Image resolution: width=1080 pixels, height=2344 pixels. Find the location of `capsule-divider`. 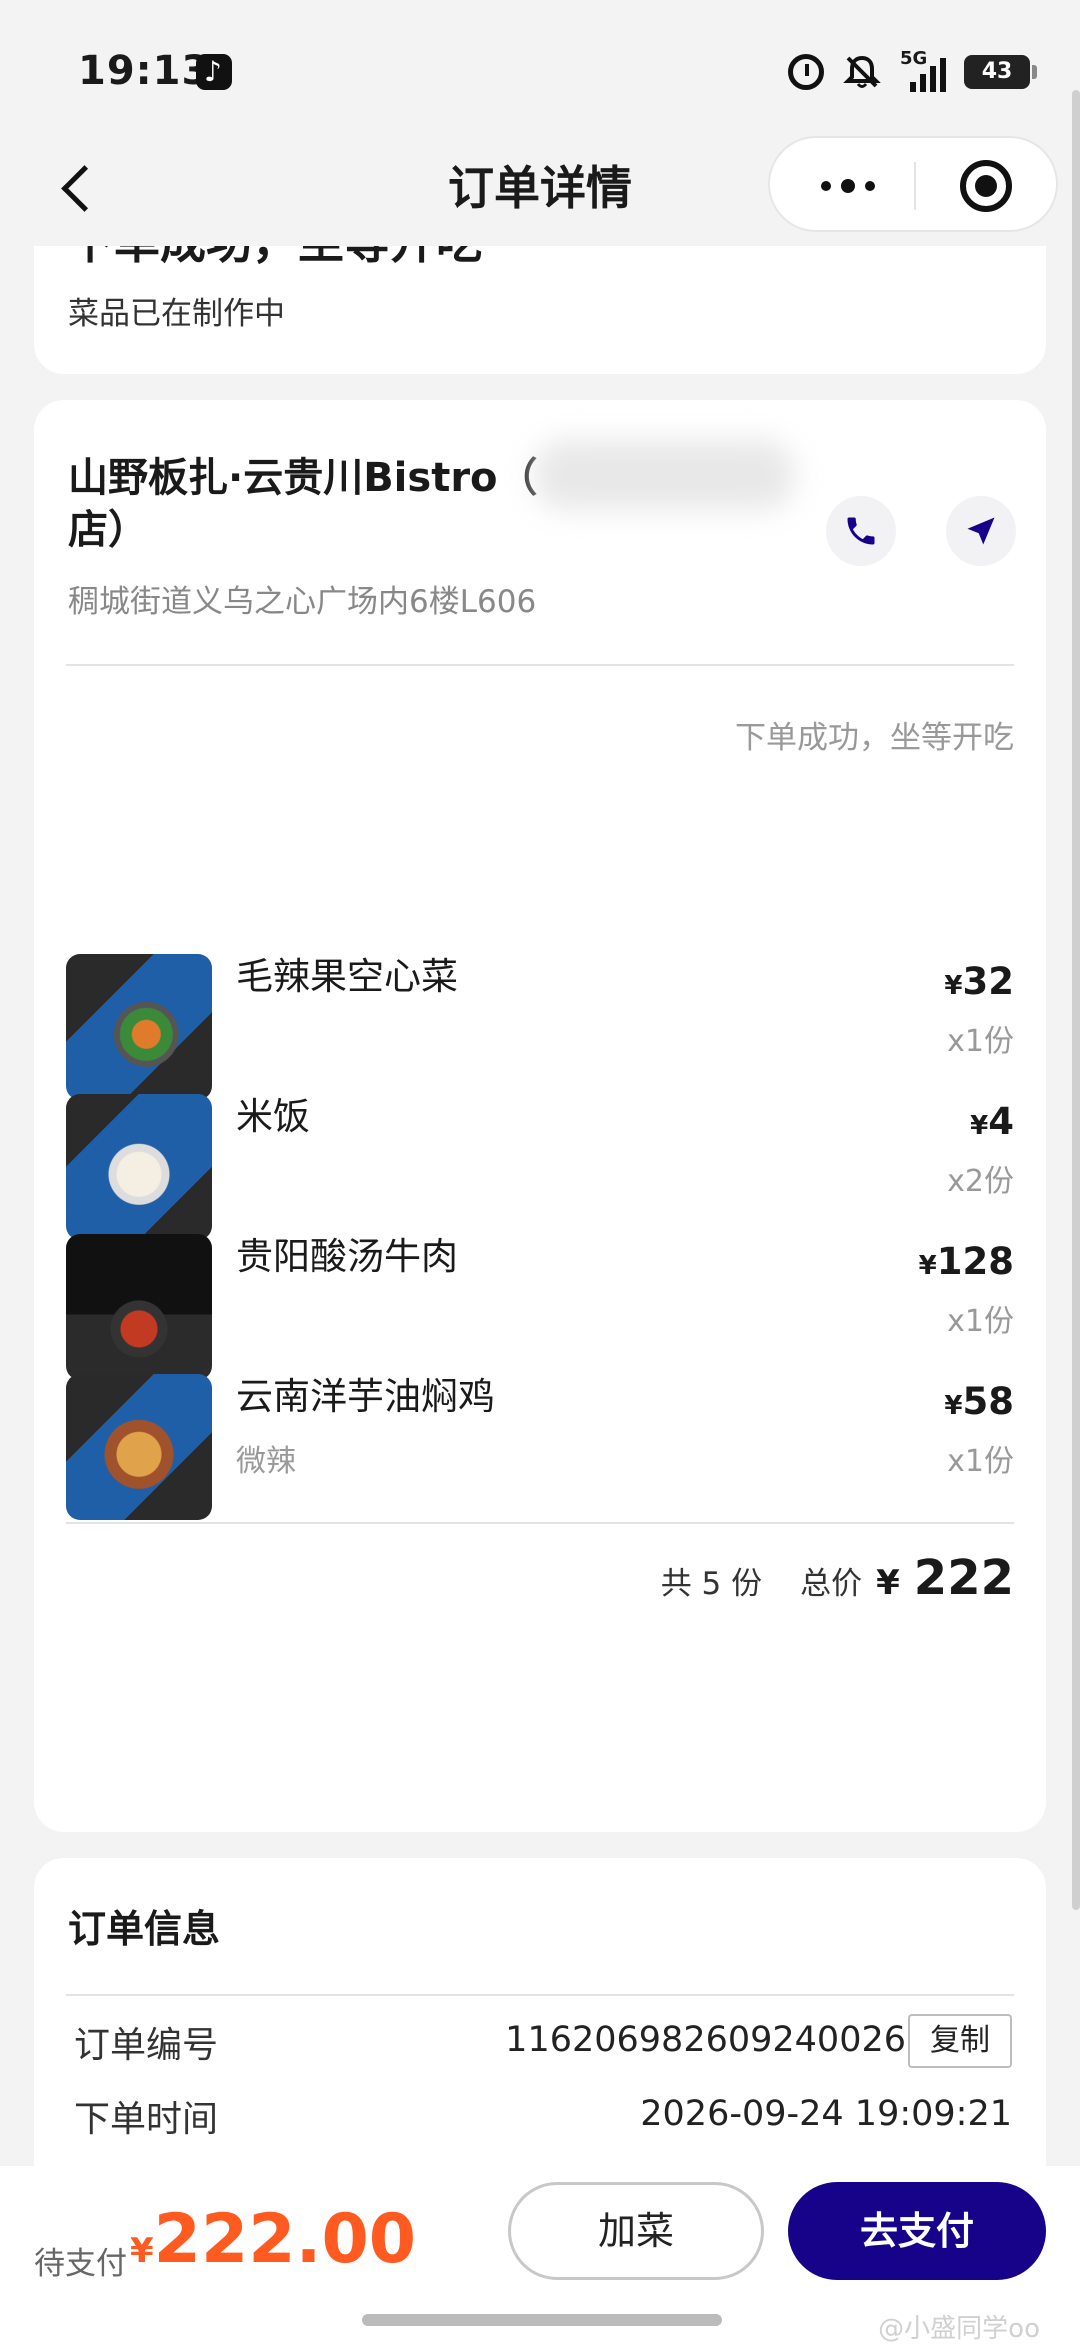

capsule-divider is located at coordinates (915, 186).